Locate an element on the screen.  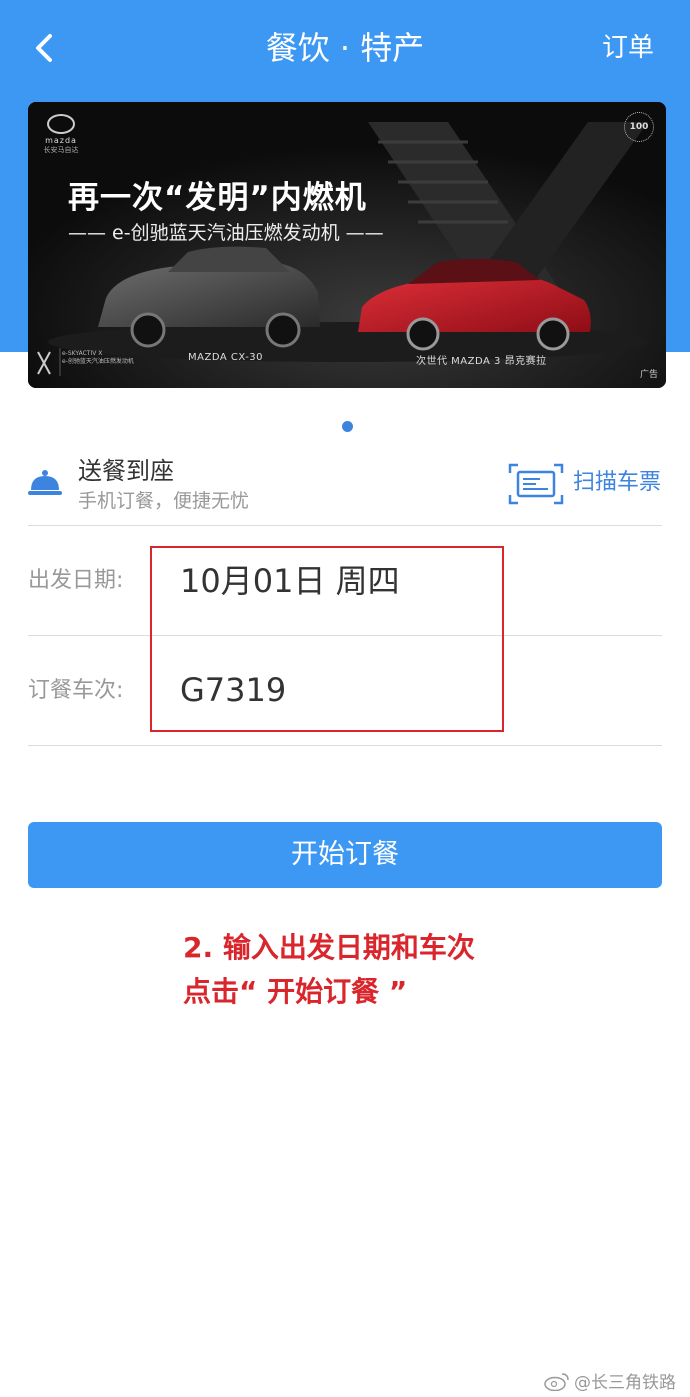
banner-headline: 再一次“发明”内燃机 is located at coordinates (217, 198).